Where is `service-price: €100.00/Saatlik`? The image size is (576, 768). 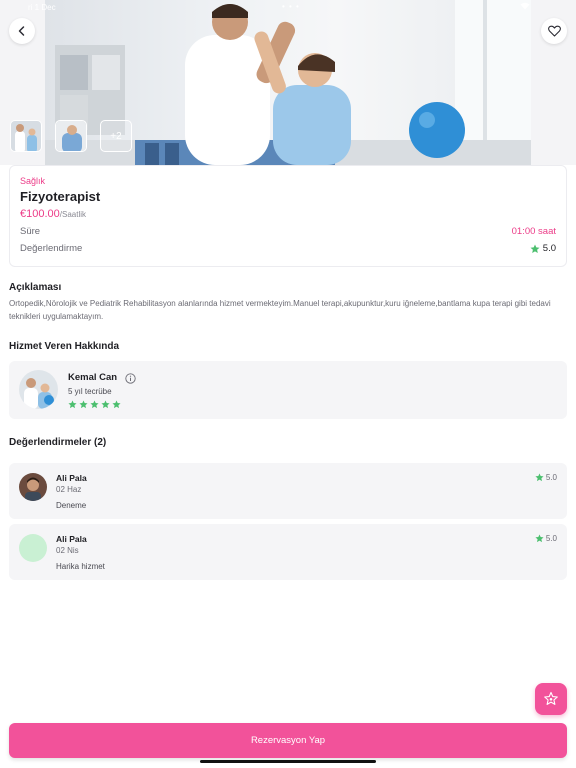 service-price: €100.00/Saatlik is located at coordinates (53, 214).